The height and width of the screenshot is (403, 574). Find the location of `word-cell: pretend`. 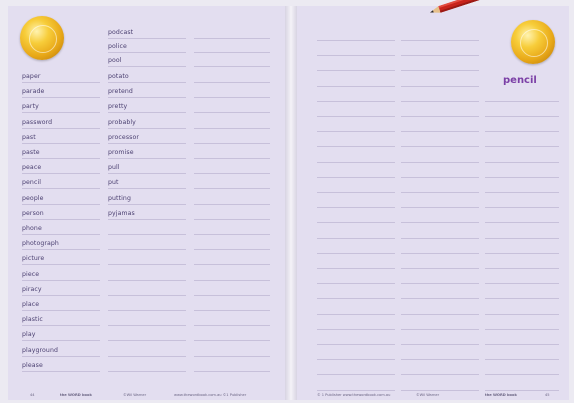

word-cell: pretend is located at coordinates (147, 91).